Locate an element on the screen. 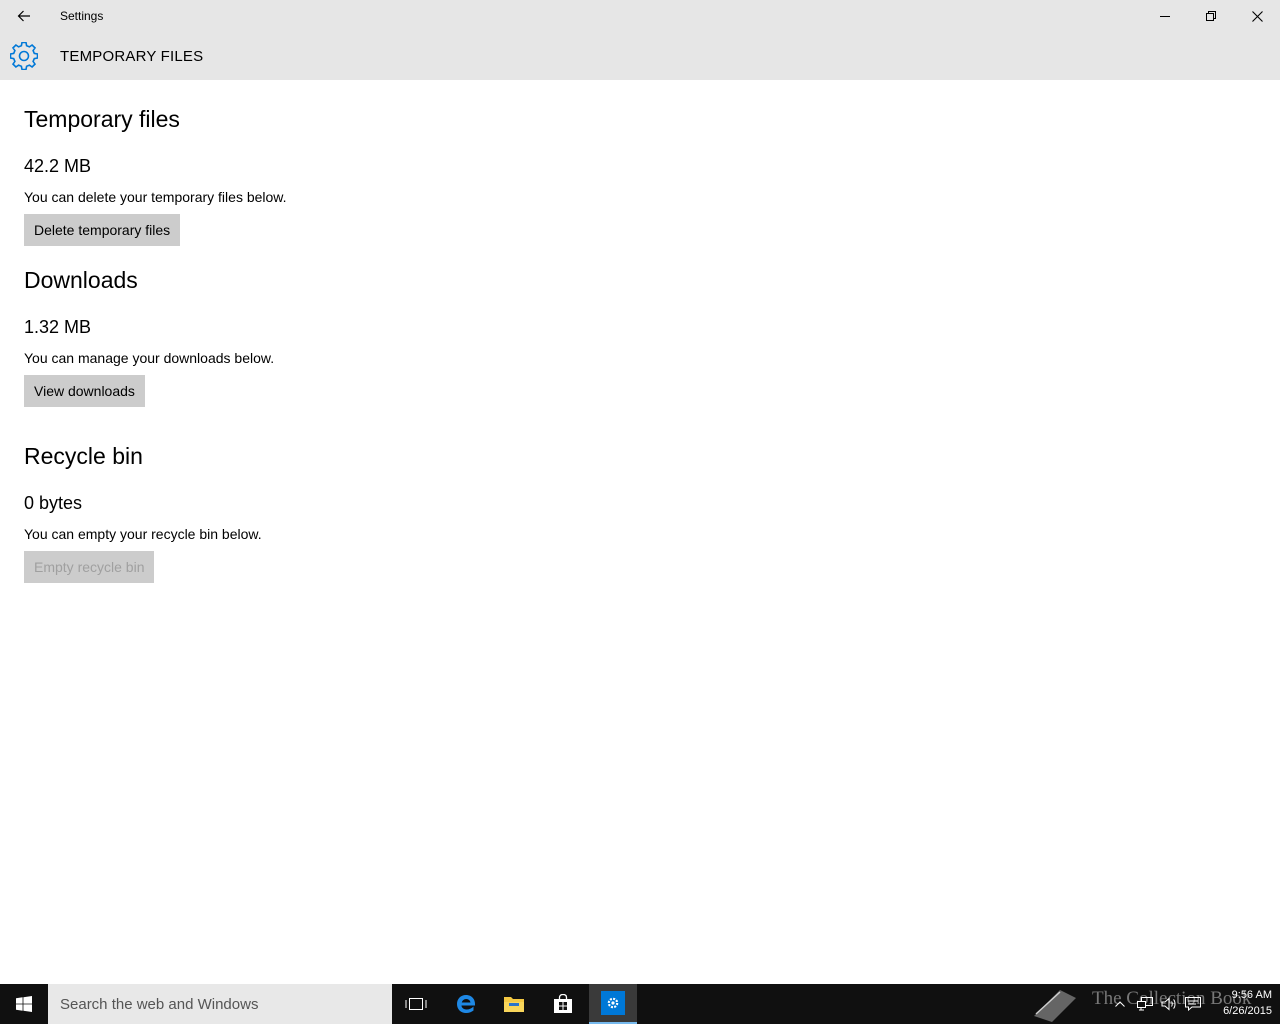  close-button is located at coordinates (1257, 16).